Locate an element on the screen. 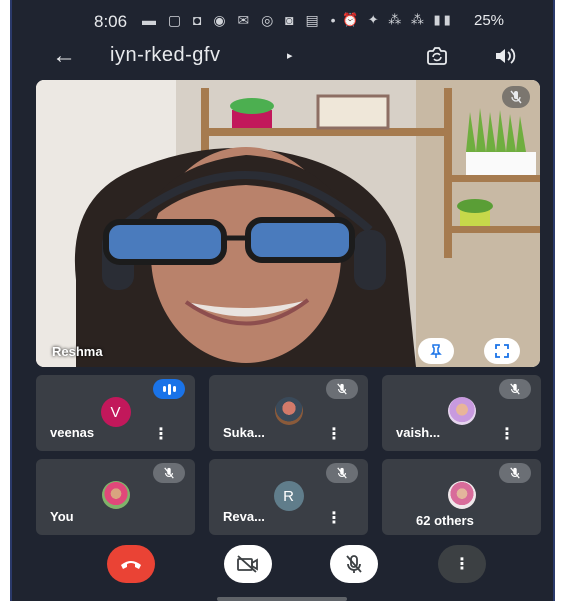 The image size is (565, 601). notification-icons: ▬ ▢ ◘ ◉ ✉ ◎ ◙ ▤ • is located at coordinates (241, 20).